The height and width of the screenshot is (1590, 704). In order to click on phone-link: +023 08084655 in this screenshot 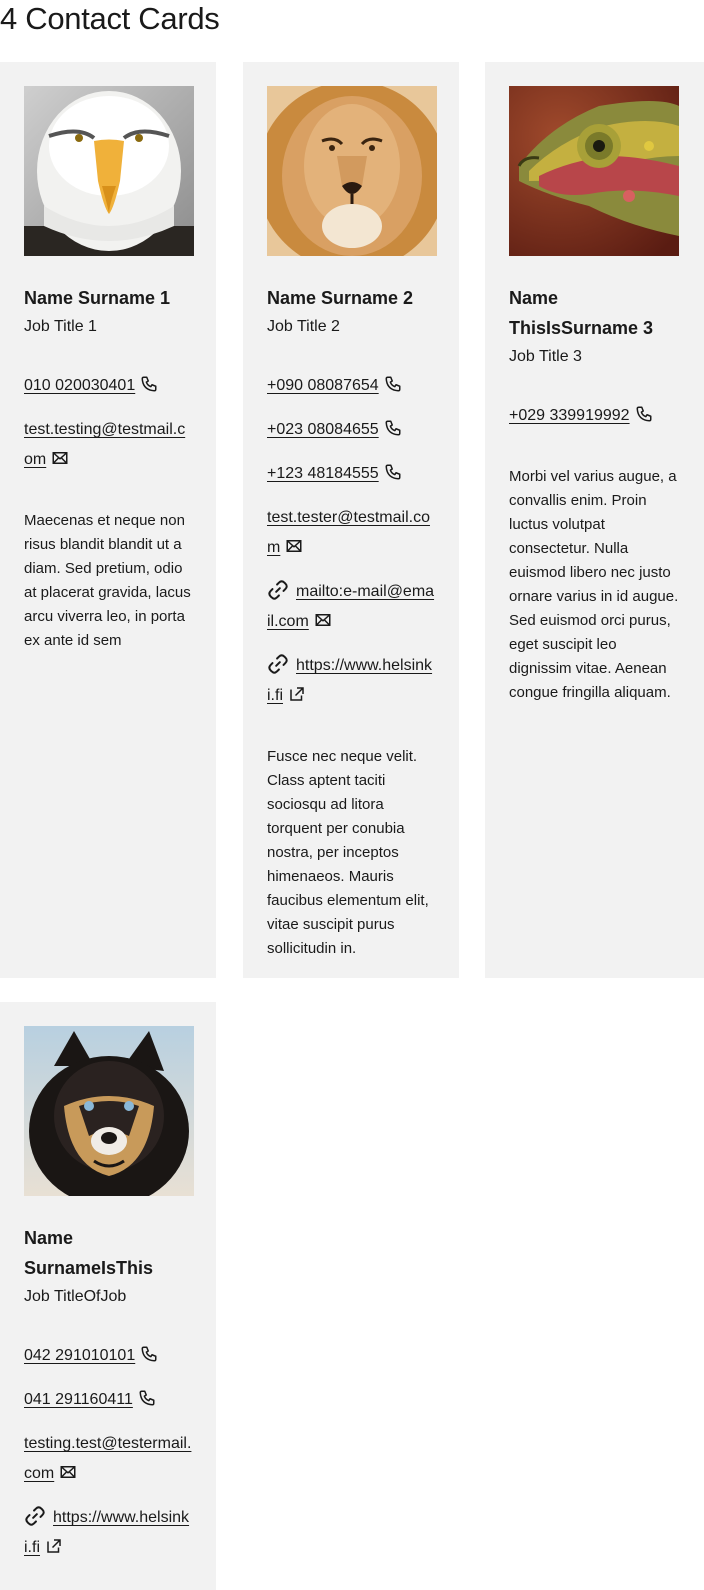, I will do `click(351, 430)`.